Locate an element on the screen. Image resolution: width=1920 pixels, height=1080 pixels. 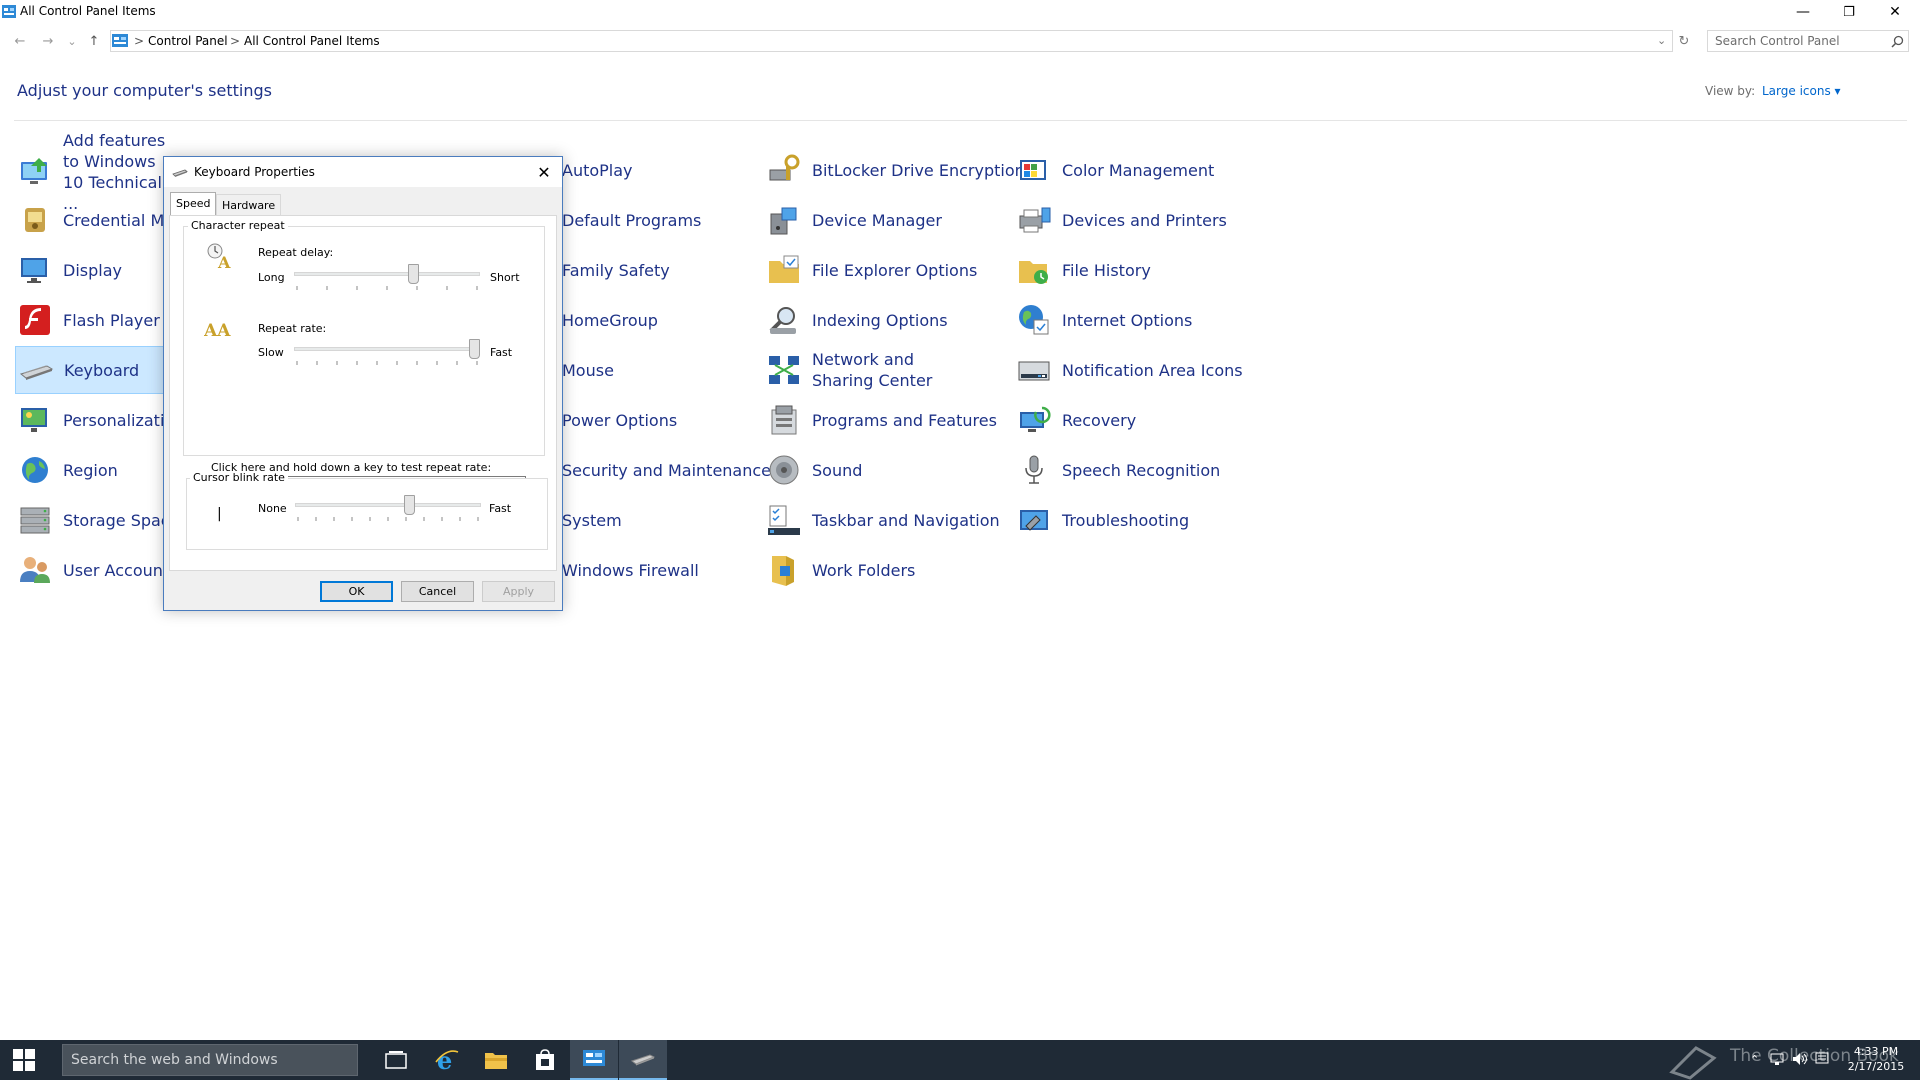
item-label: AutoPlay is located at coordinates (597, 170).